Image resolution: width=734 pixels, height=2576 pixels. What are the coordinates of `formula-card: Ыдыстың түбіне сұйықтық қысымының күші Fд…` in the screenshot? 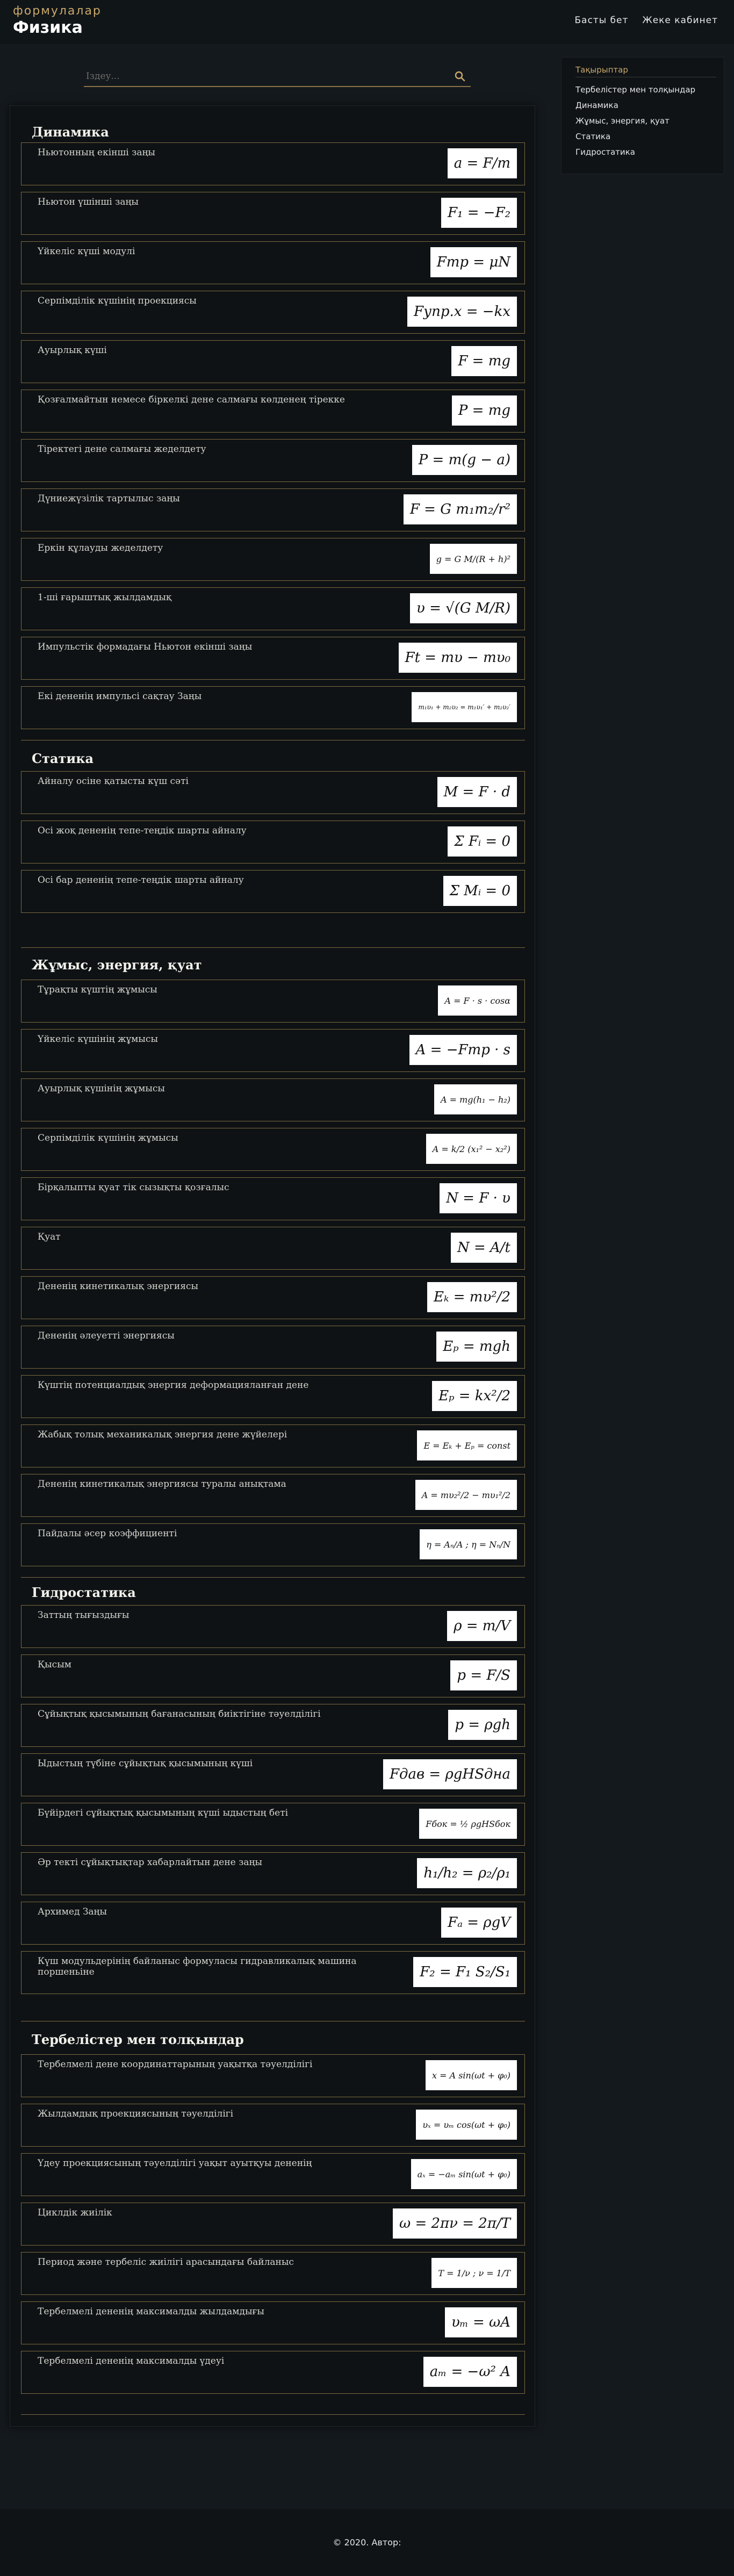 It's located at (273, 1774).